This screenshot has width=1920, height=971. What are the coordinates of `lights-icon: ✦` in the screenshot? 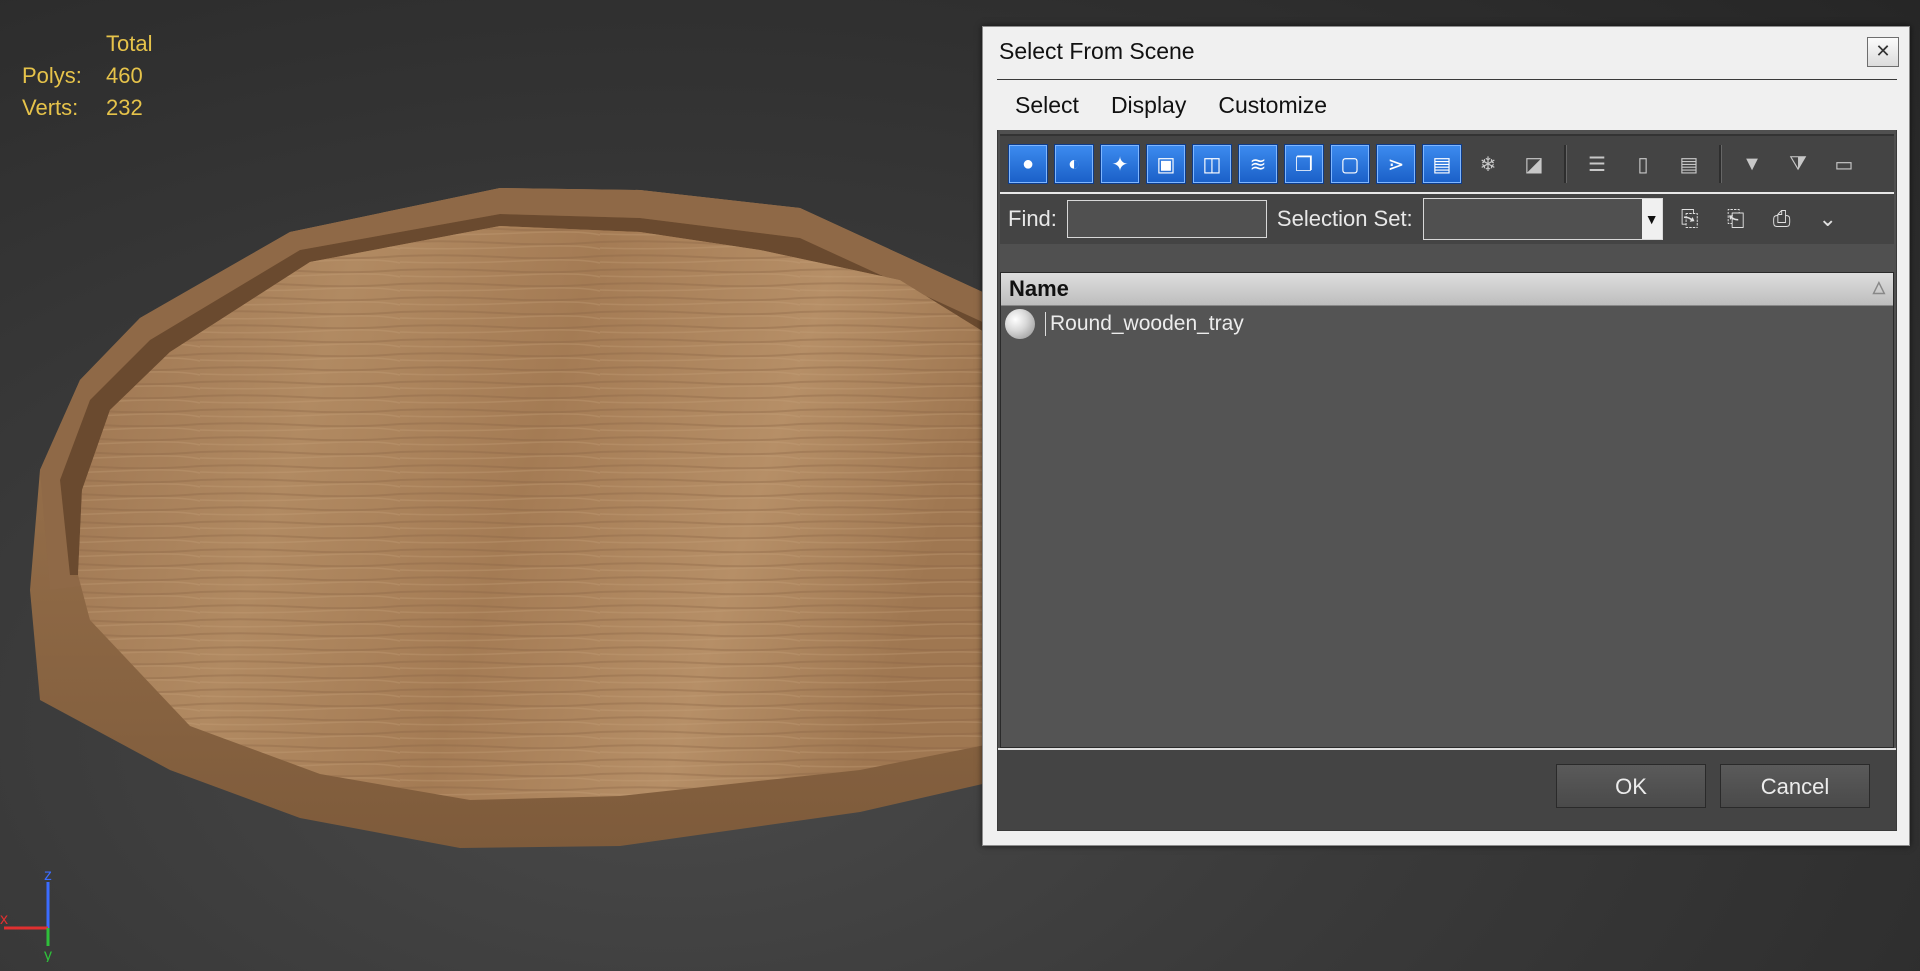 It's located at (1120, 164).